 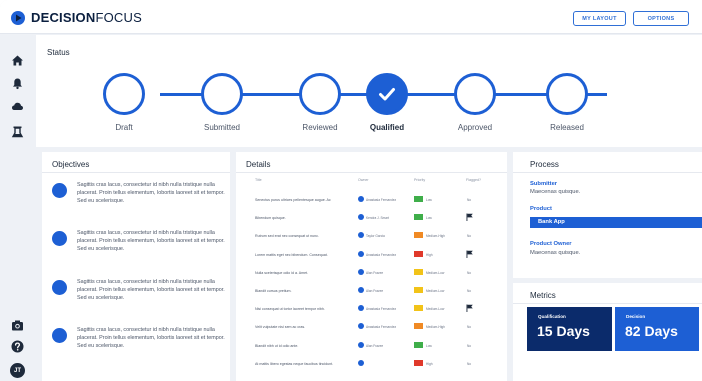 I want to click on options-button: OPTIONS, so click(x=661, y=18).